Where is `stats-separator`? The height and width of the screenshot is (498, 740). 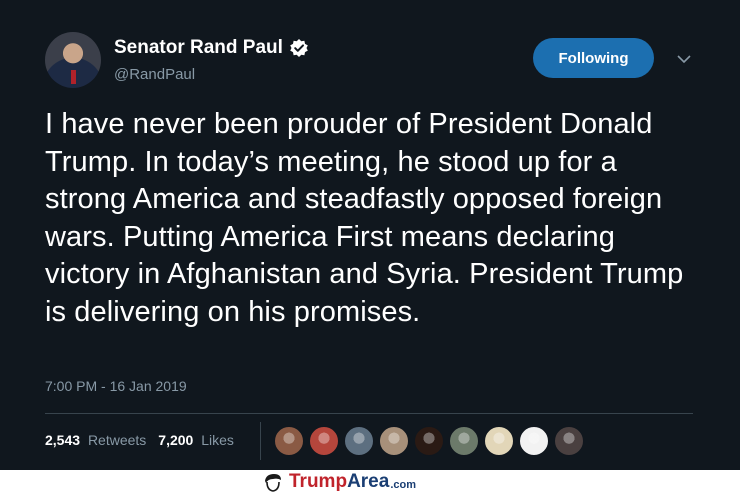
stats-separator is located at coordinates (260, 441).